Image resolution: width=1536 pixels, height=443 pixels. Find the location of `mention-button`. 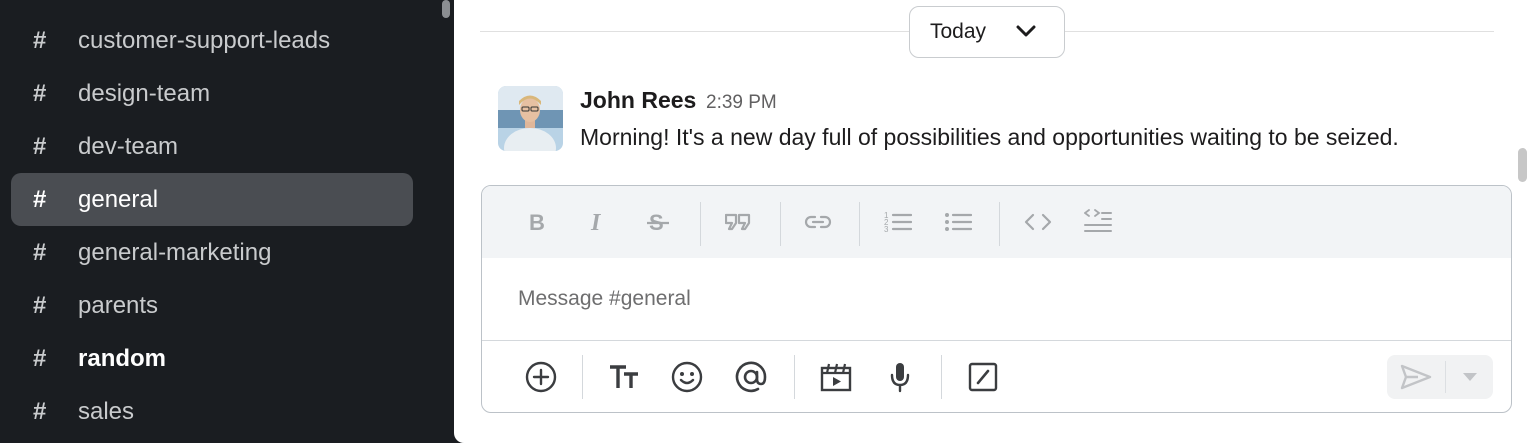

mention-button is located at coordinates (751, 377).